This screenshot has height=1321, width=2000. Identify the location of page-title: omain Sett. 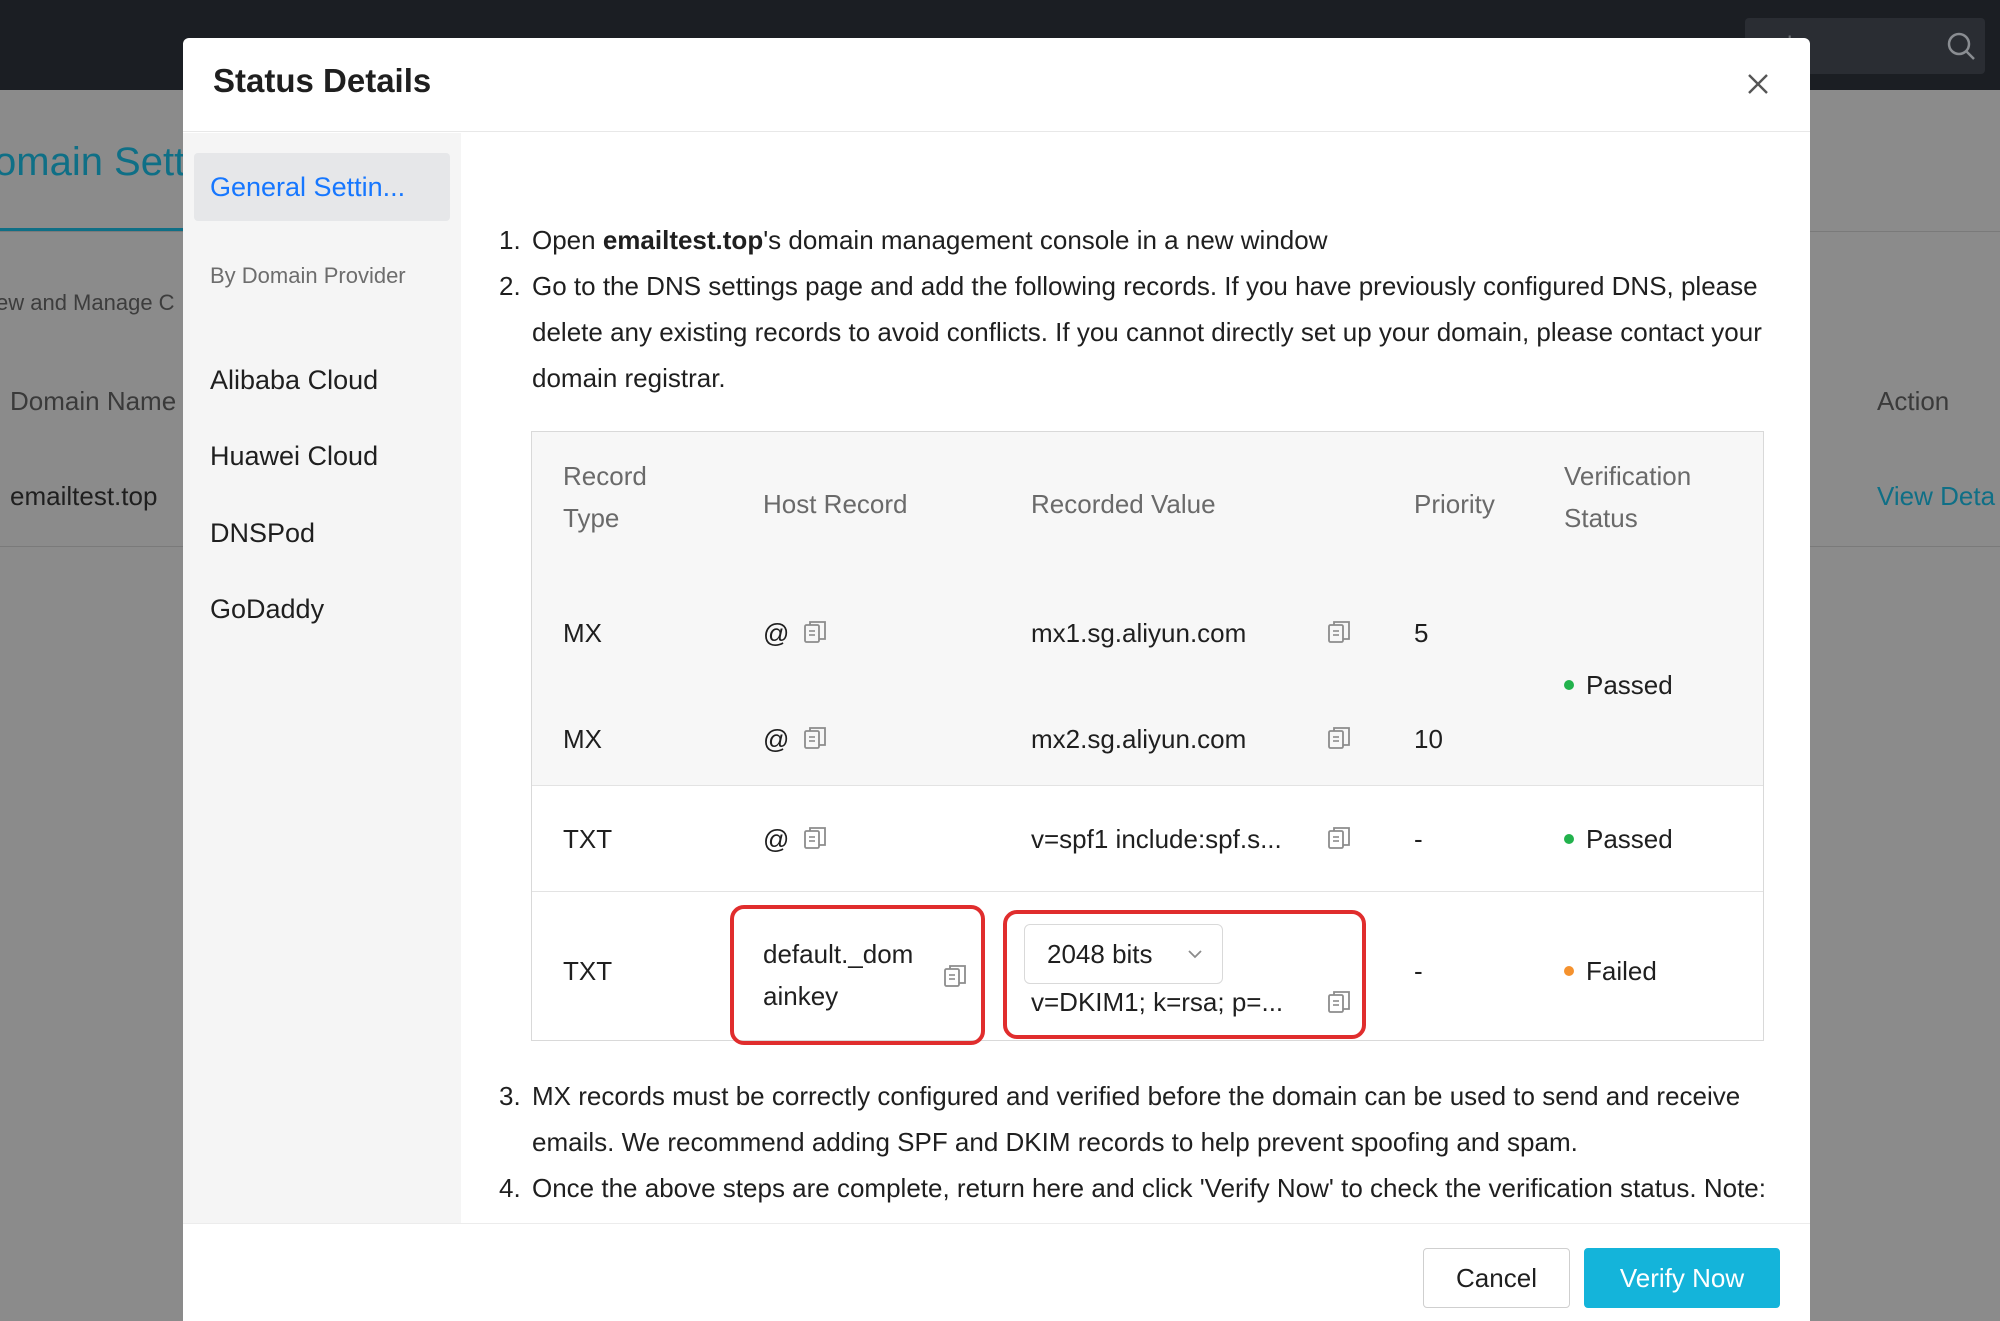
(93, 162).